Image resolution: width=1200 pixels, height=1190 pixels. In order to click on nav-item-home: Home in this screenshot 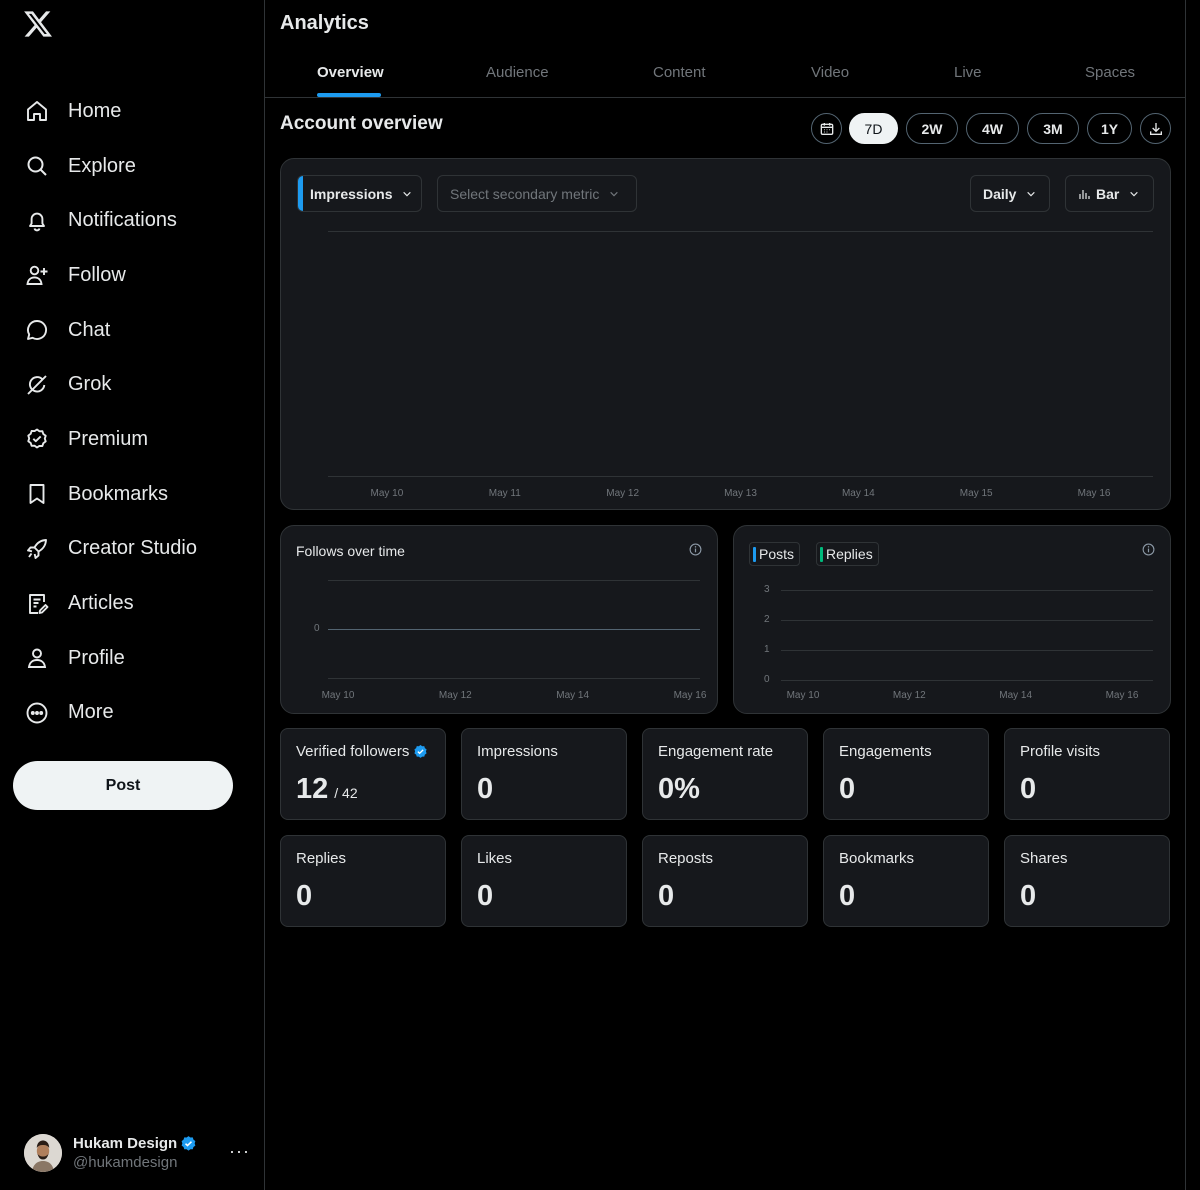, I will do `click(132, 111)`.